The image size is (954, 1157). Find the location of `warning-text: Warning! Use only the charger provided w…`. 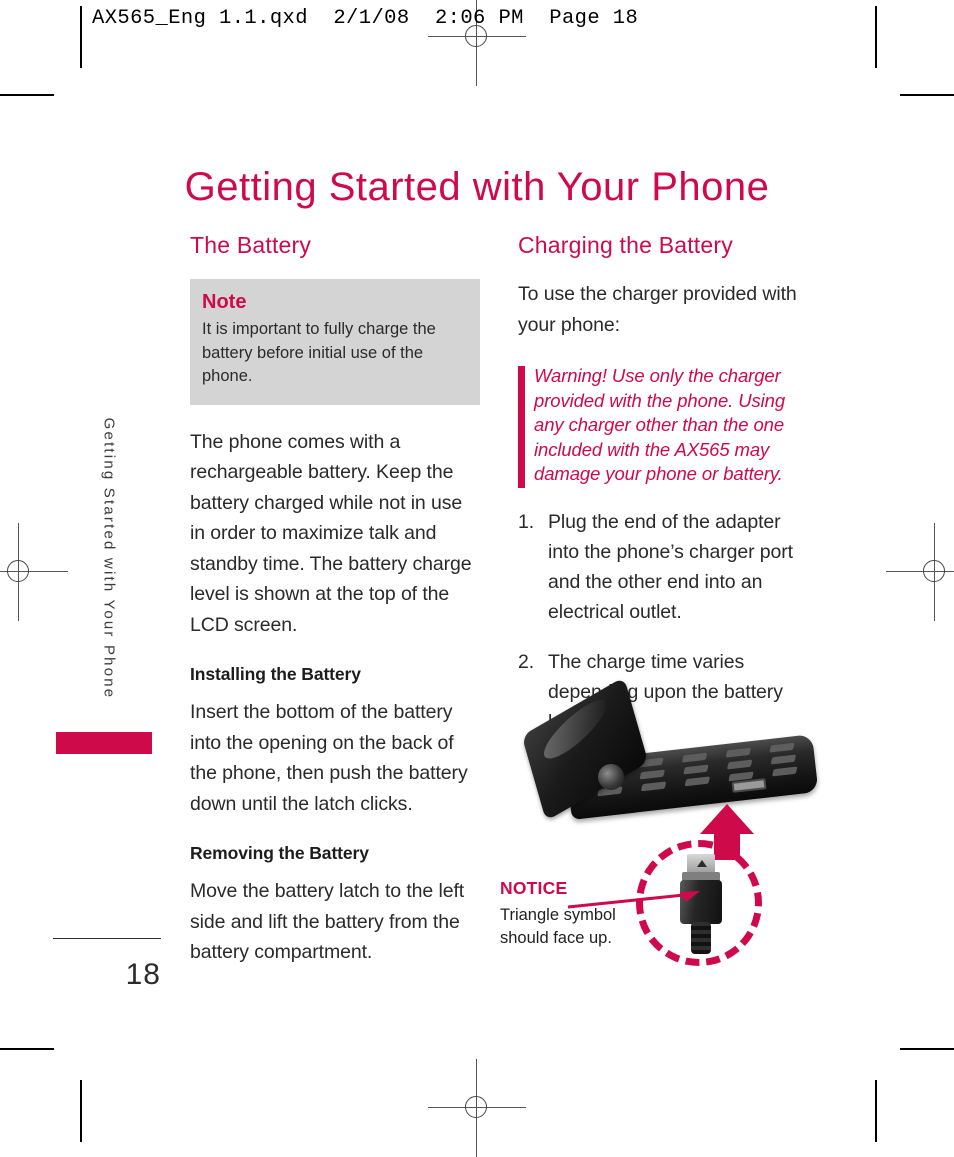

warning-text: Warning! Use only the charger provided w… is located at coordinates (660, 424).